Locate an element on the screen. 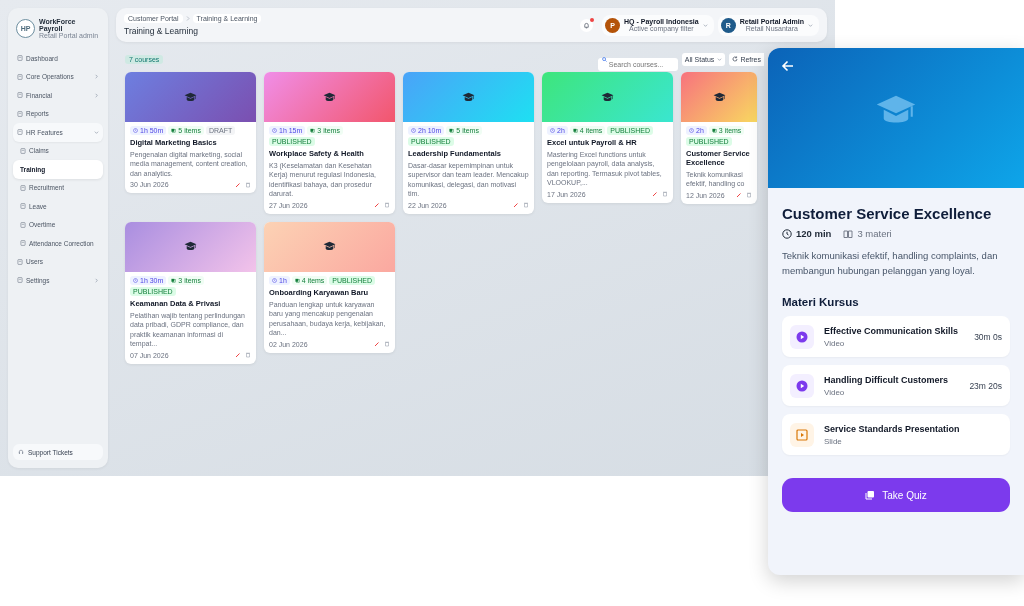 The width and height of the screenshot is (1024, 606). material-item: Service Standards Presentation Slide is located at coordinates (896, 435).